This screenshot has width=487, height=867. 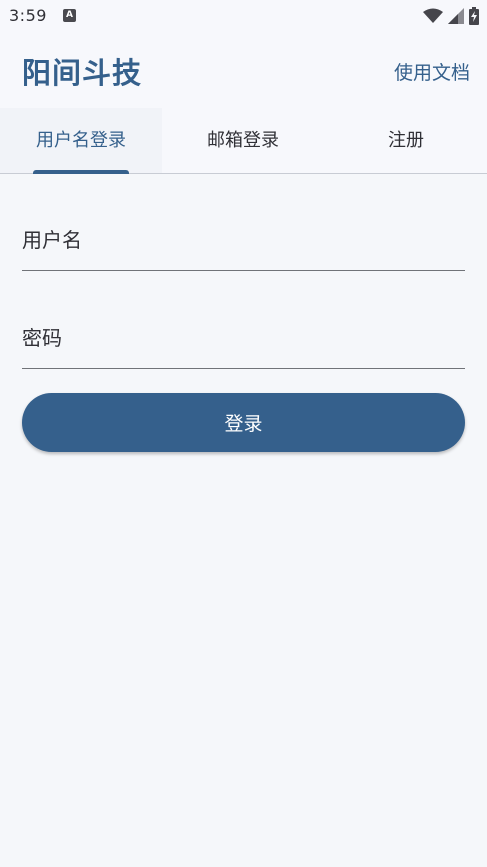 I want to click on username-input, so click(x=243, y=240).